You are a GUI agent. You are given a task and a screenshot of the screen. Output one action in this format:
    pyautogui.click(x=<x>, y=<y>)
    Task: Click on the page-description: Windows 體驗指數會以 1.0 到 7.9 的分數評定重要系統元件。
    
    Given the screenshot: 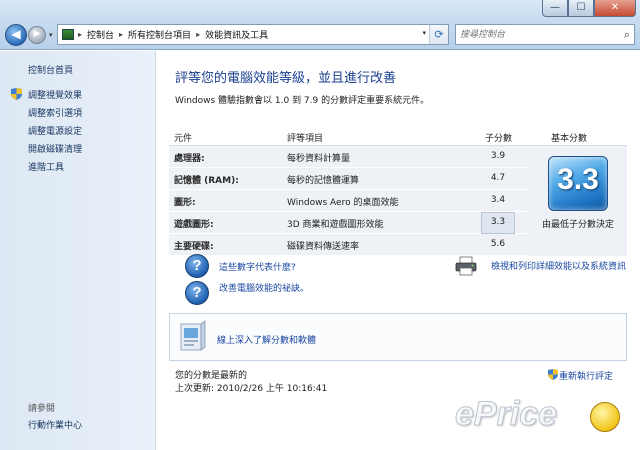 What is the action you would take?
    pyautogui.click(x=302, y=101)
    